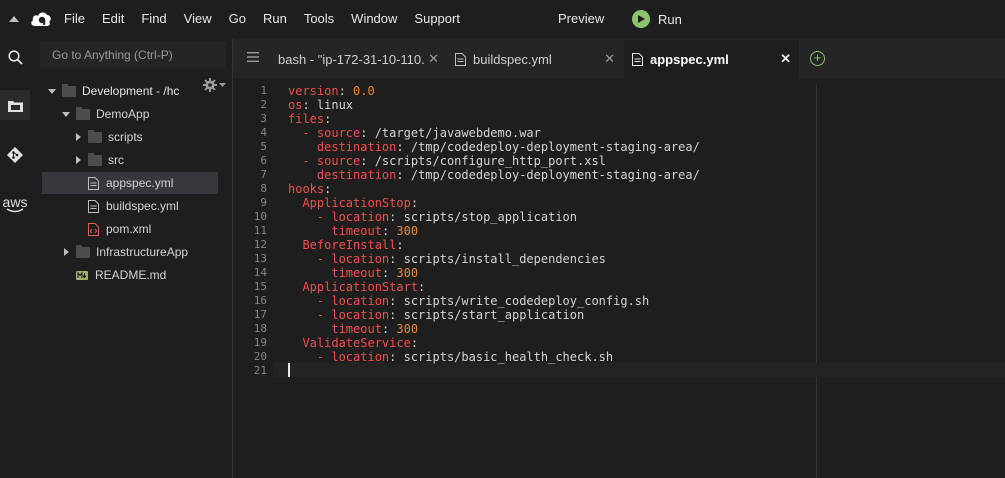 The height and width of the screenshot is (478, 1005). I want to click on tree-item-label: InfrastructureApp, so click(142, 252).